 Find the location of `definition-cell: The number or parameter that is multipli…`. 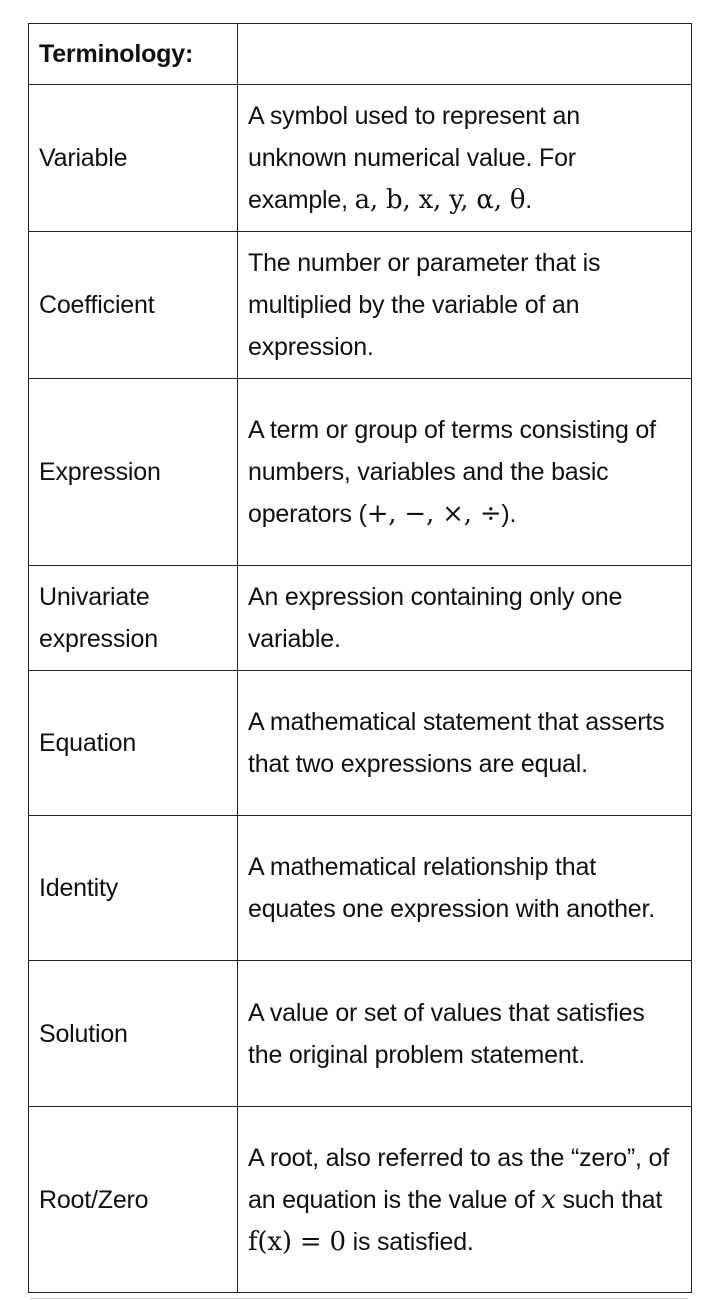

definition-cell: The number or parameter that is multipli… is located at coordinates (464, 305).